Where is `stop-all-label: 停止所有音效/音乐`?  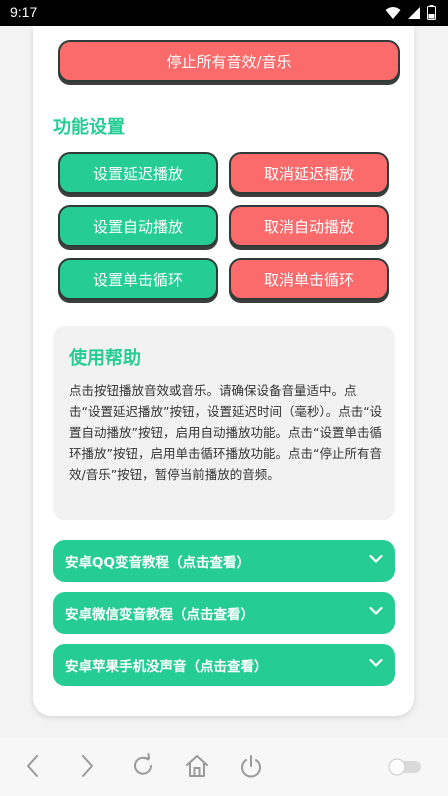 stop-all-label: 停止所有音效/音乐 is located at coordinates (229, 61).